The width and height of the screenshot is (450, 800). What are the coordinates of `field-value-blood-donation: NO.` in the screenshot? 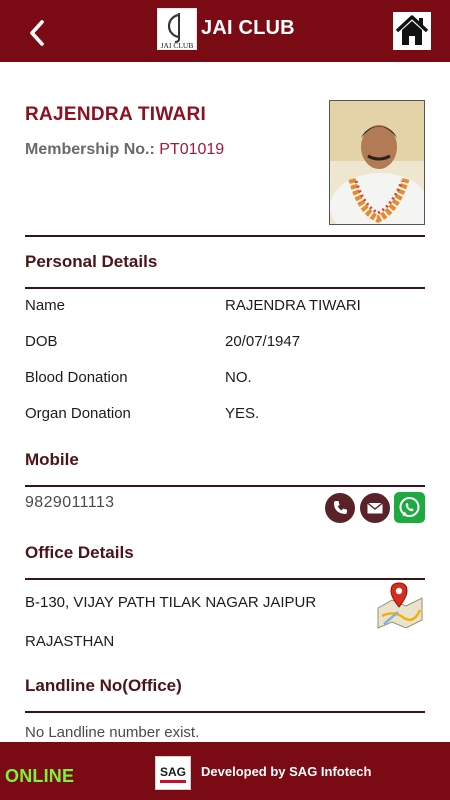 It's located at (238, 377).